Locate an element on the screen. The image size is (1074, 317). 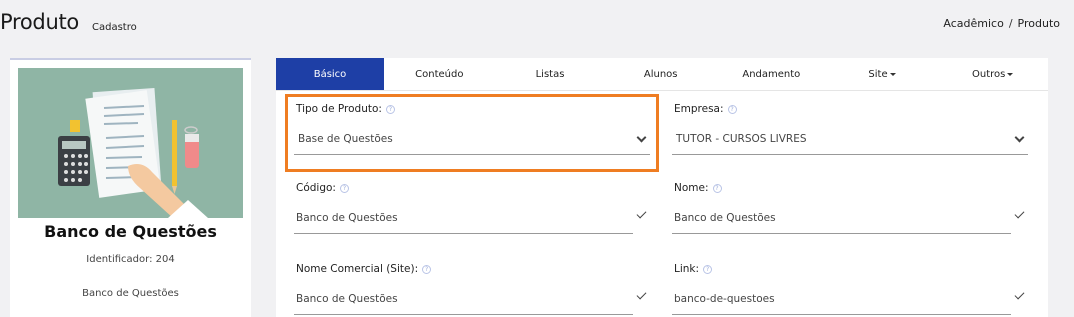
codigo-label: Código: ? is located at coordinates (322, 188).